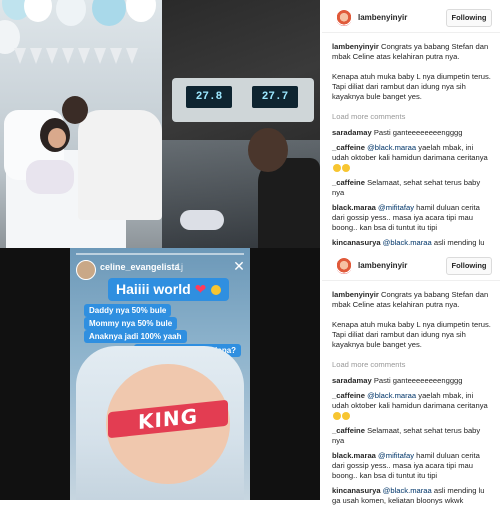 The width and height of the screenshot is (500, 511). I want to click on smiley-icon, so click(216, 290).